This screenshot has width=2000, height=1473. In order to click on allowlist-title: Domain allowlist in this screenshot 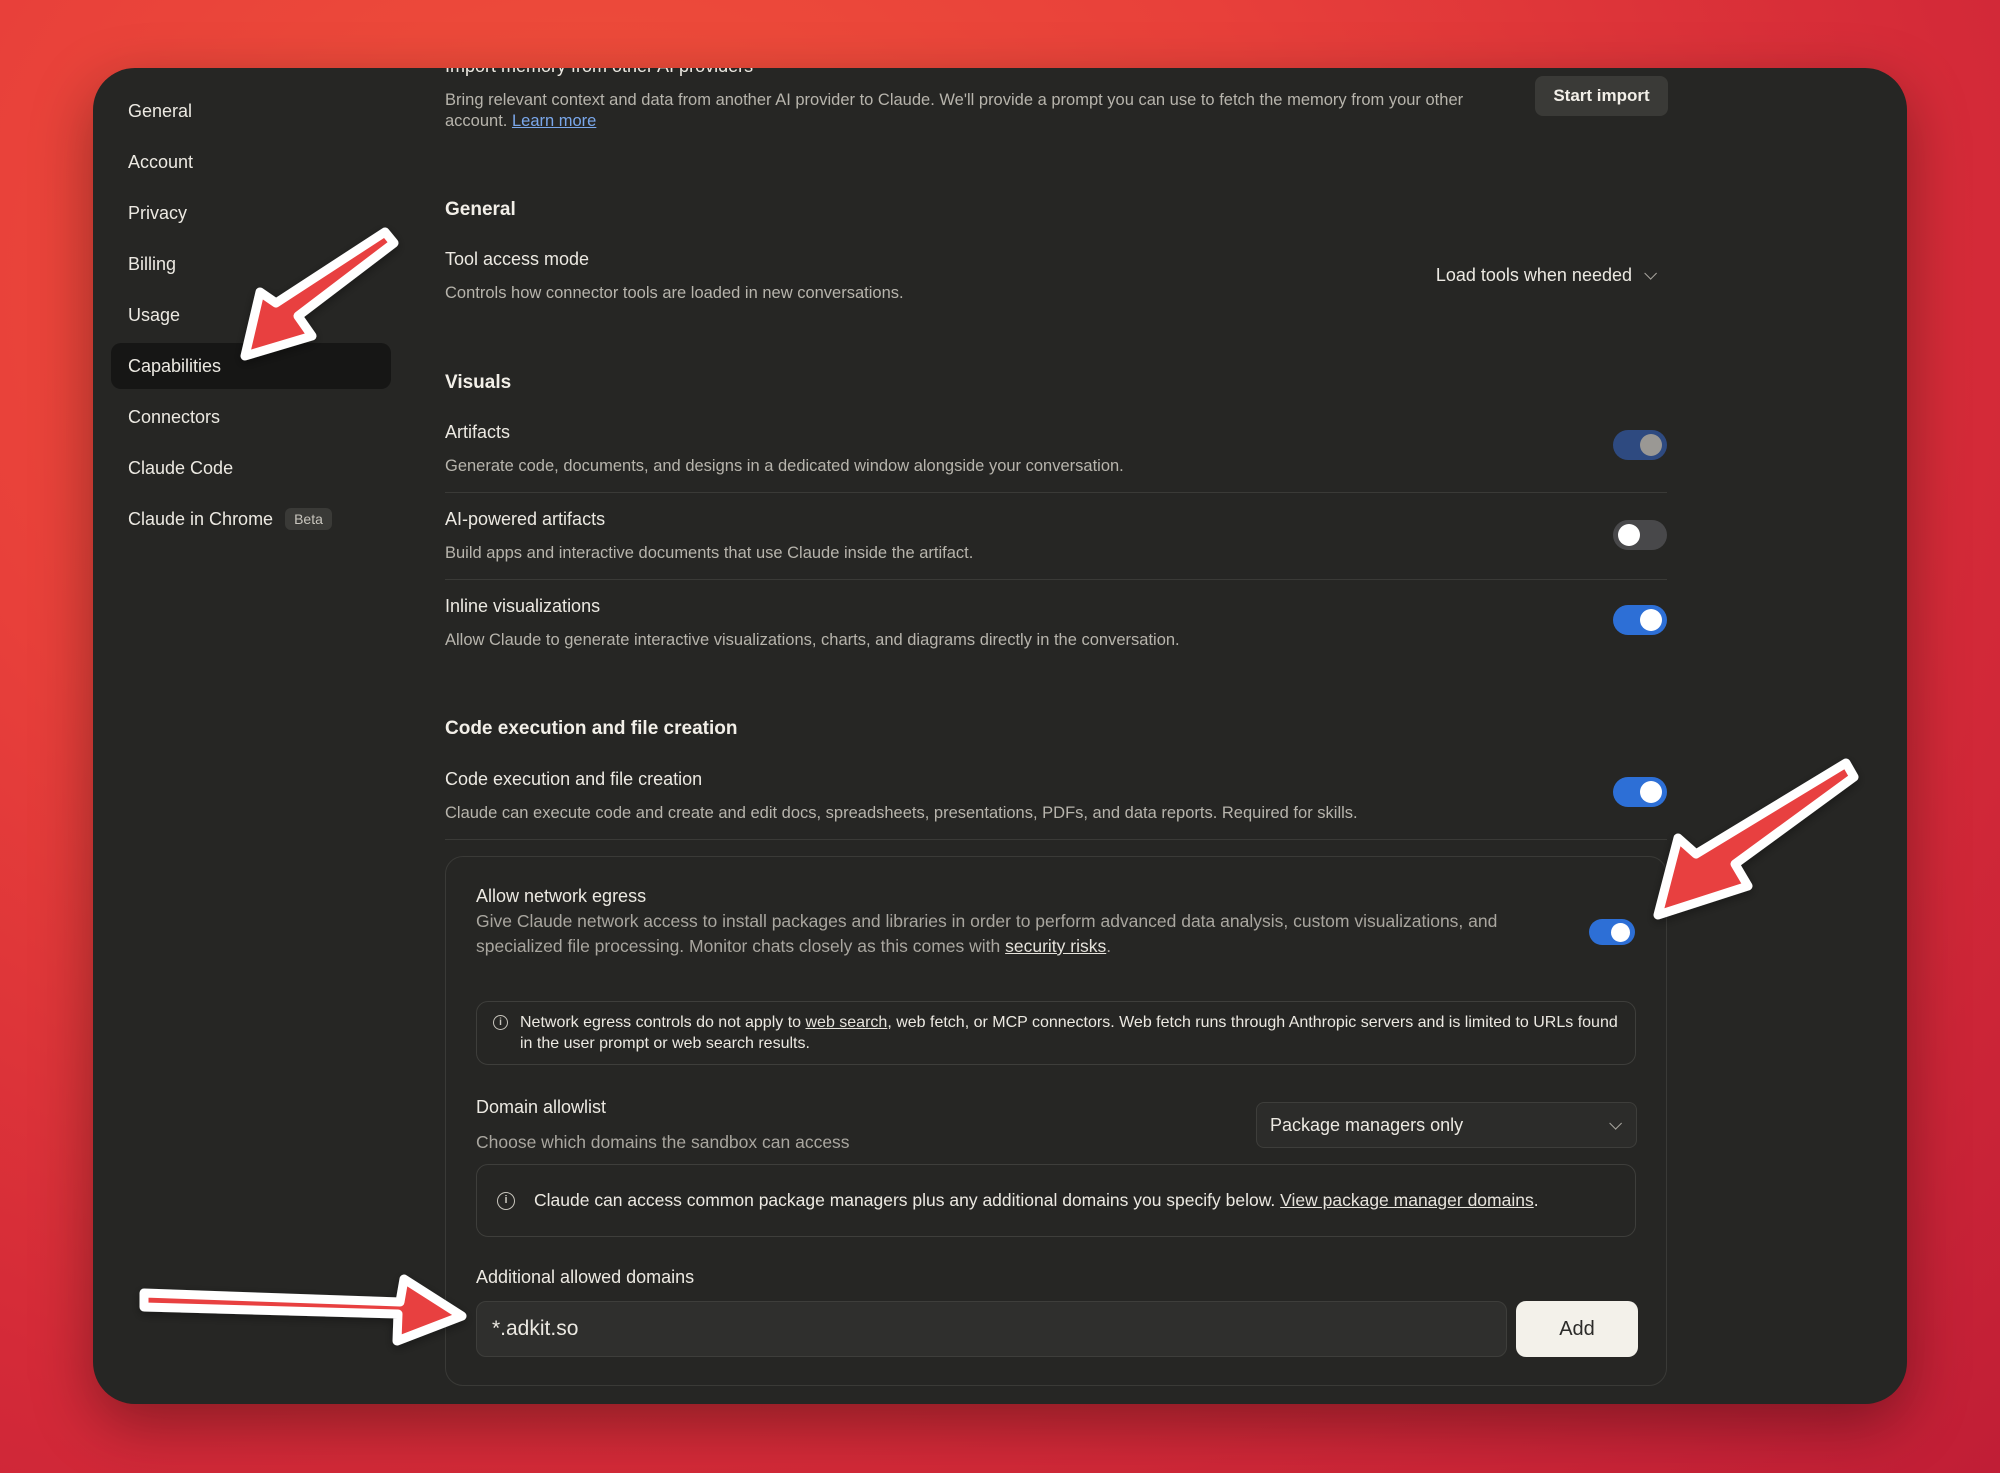, I will do `click(541, 1107)`.